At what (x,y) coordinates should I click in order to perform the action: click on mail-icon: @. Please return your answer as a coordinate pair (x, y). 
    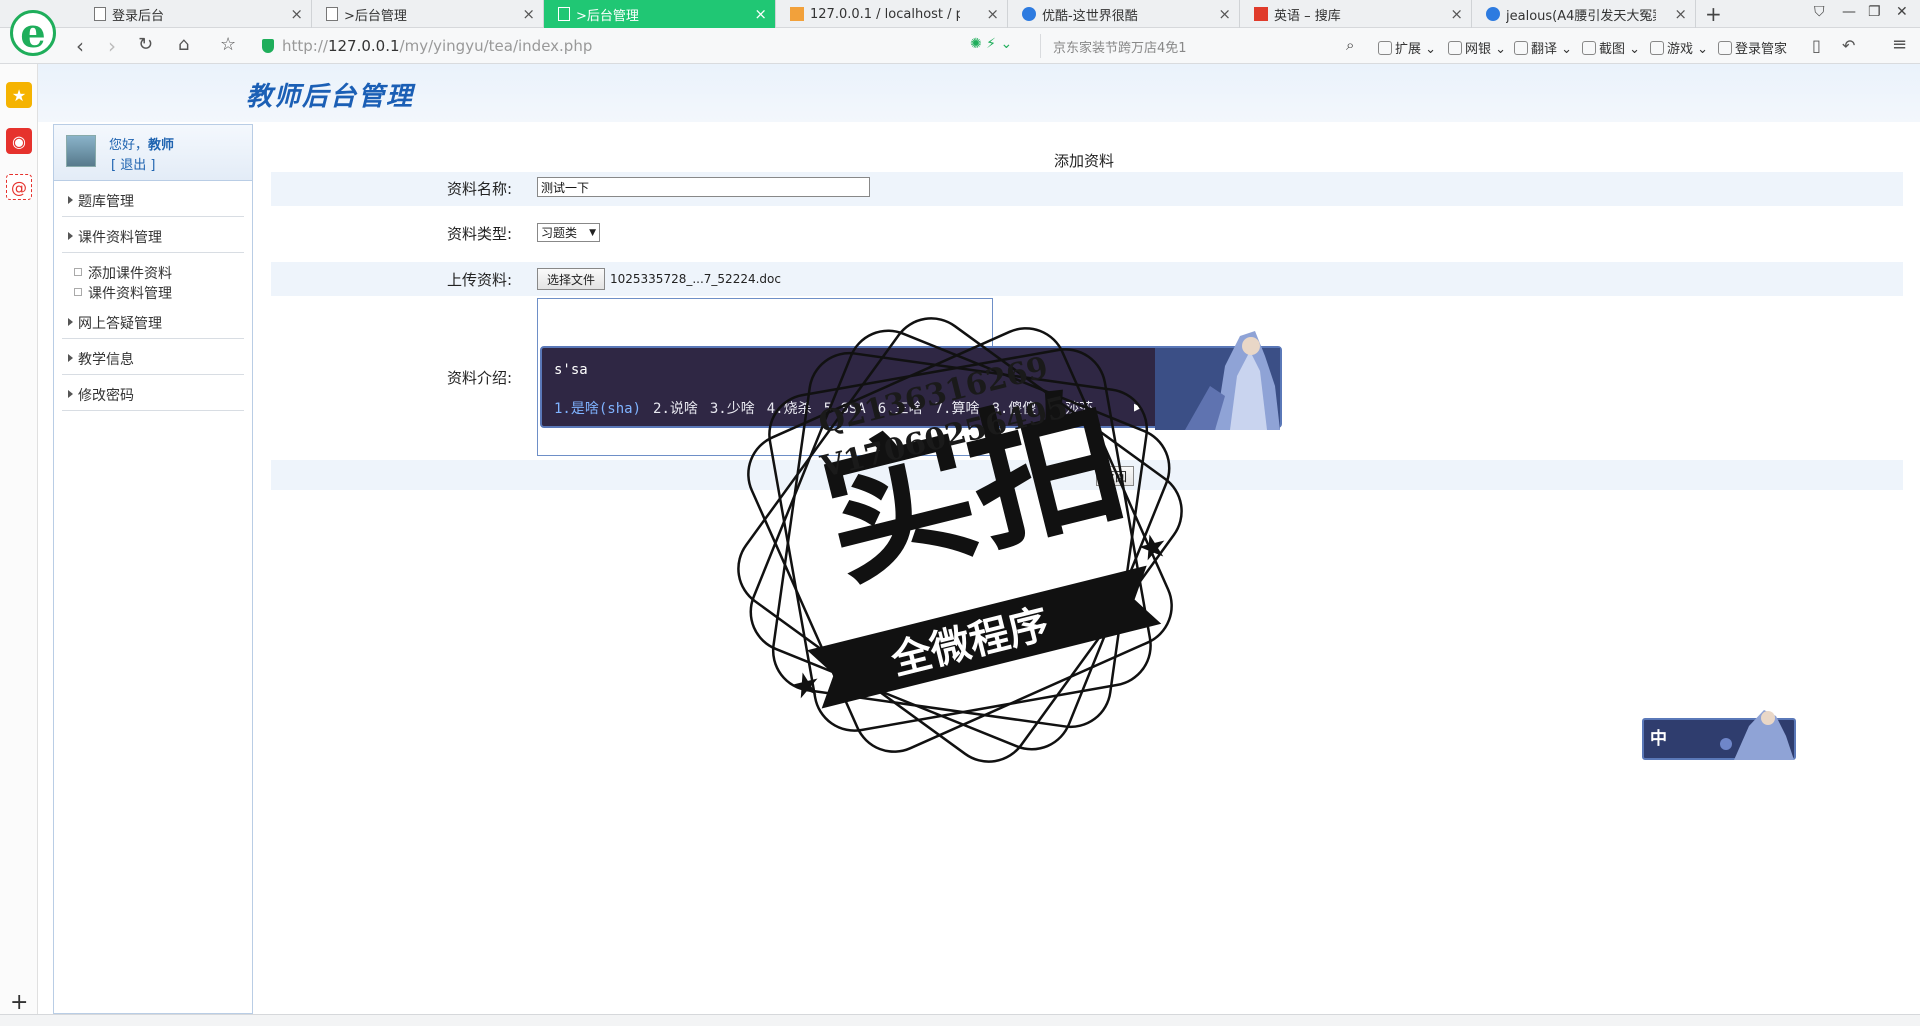
    Looking at the image, I should click on (19, 187).